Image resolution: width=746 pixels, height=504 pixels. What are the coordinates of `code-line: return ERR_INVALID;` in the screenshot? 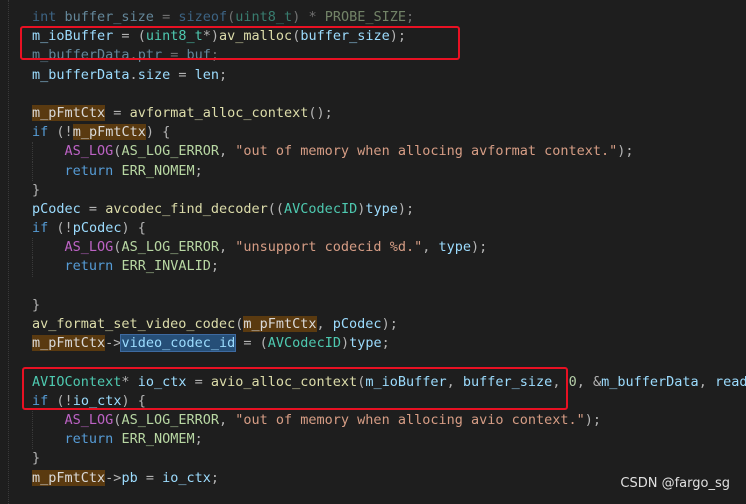 It's located at (389, 267).